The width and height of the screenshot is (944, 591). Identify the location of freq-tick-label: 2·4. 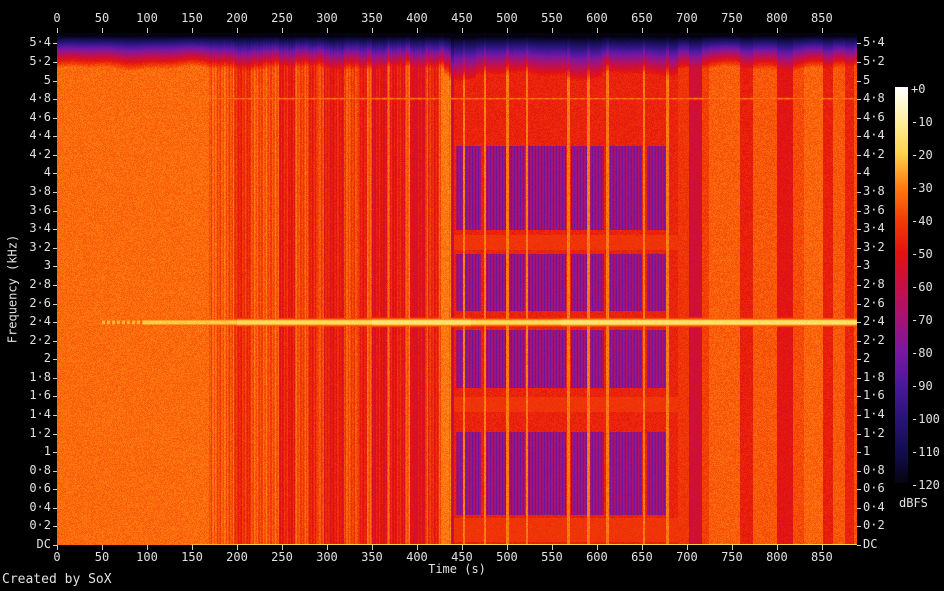
(874, 321).